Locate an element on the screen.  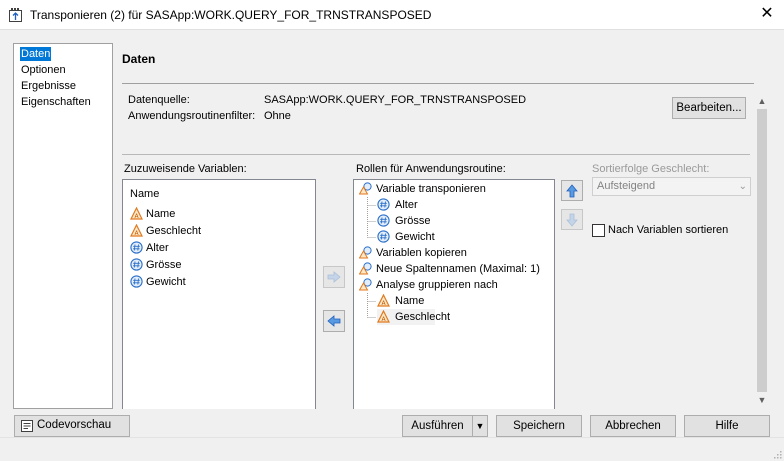
move-up-button is located at coordinates (572, 190).